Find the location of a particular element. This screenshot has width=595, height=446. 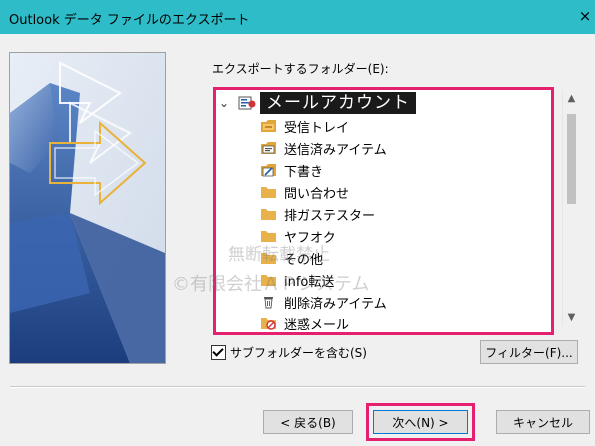

tree-item: 送信済みアイテム is located at coordinates (323, 148).